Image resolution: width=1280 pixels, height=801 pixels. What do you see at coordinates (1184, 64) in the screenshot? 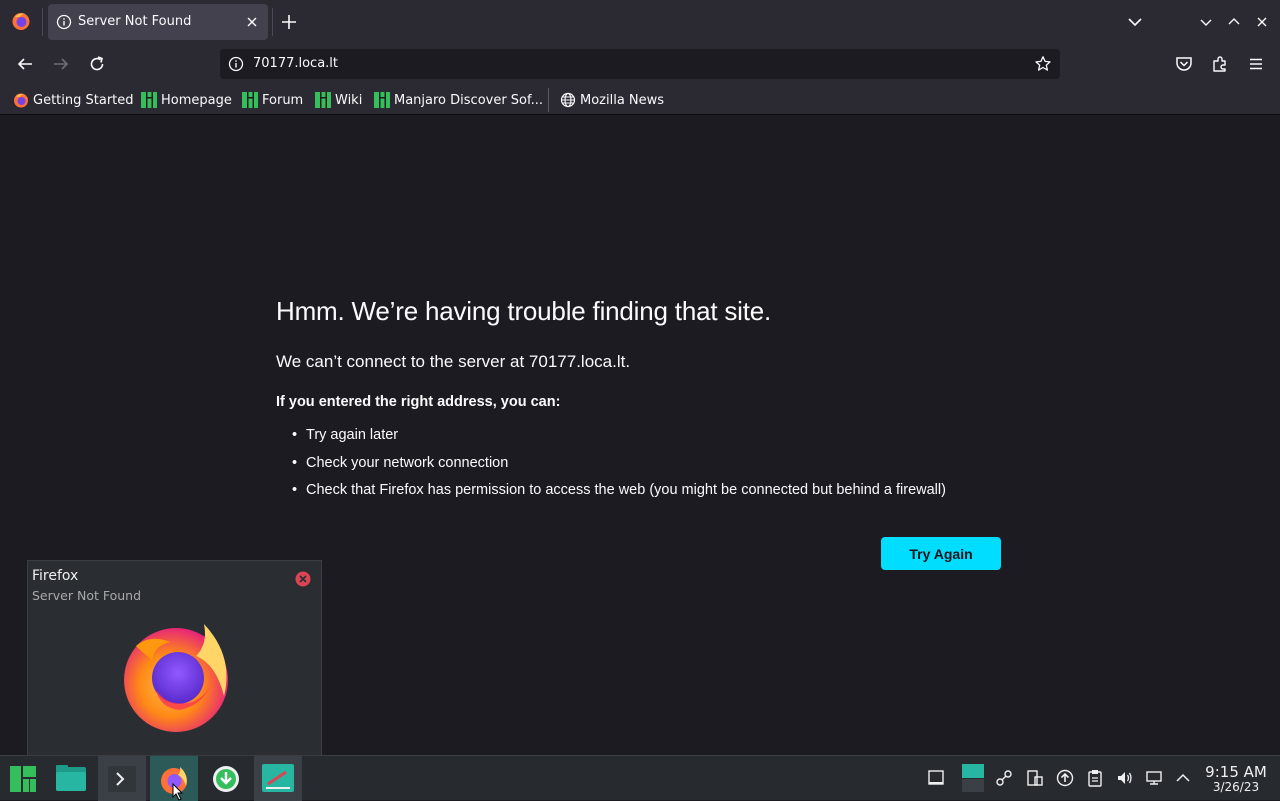
I see `pocket-icon` at bounding box center [1184, 64].